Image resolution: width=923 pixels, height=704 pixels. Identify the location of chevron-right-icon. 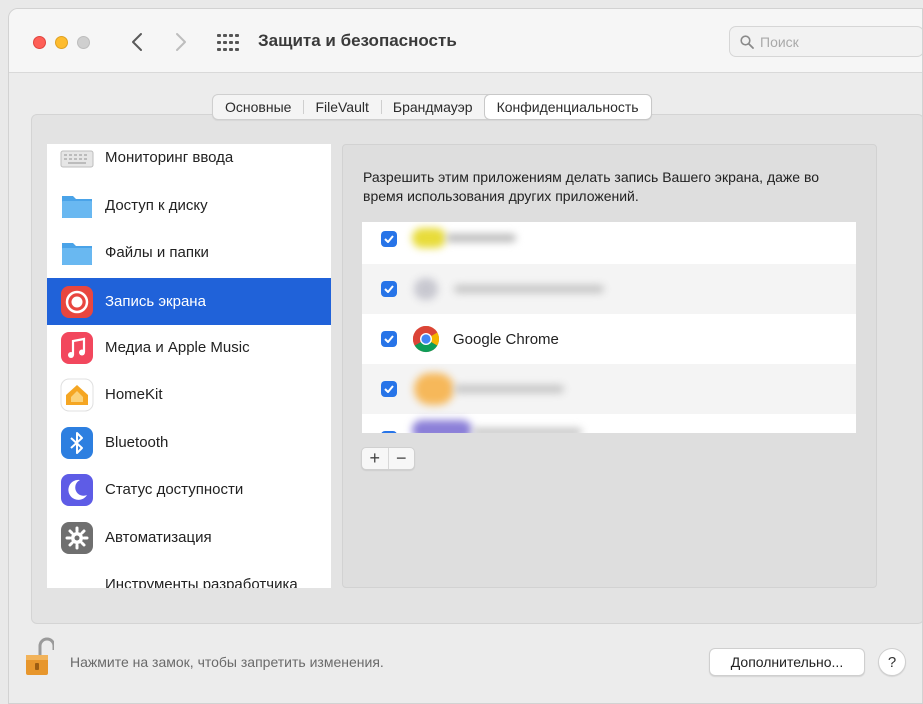
(181, 42).